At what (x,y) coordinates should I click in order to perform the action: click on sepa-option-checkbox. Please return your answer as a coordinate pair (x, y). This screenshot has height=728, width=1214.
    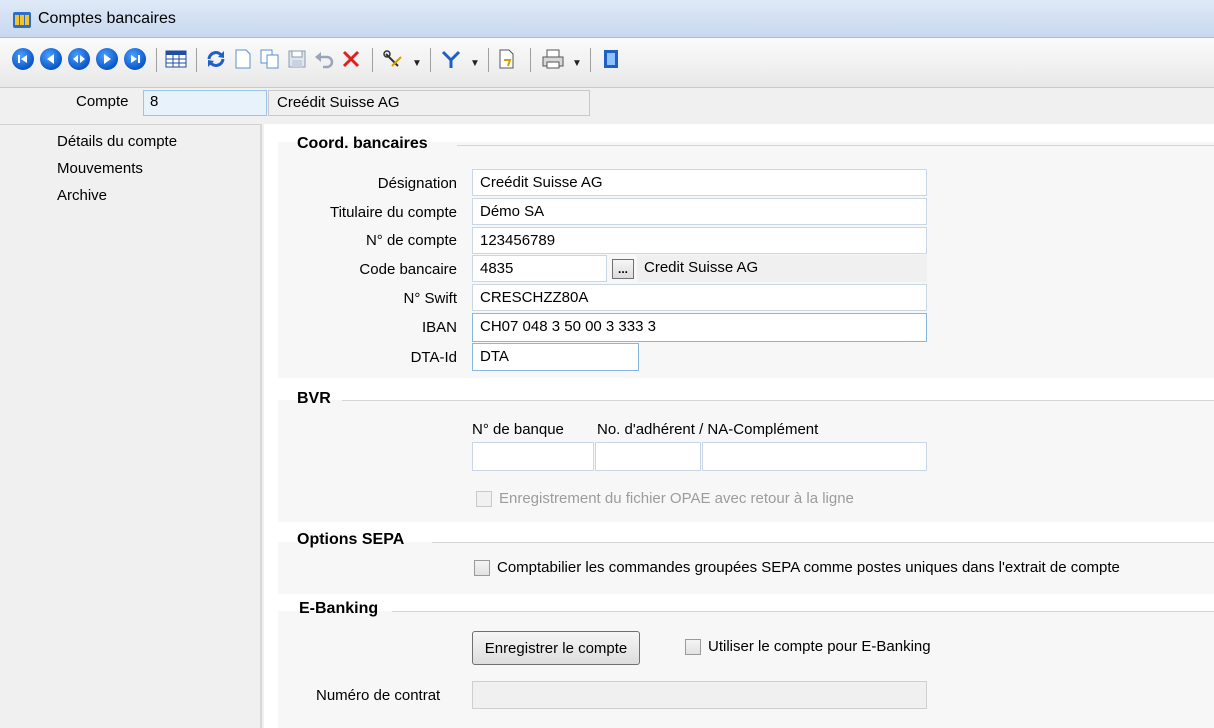
    Looking at the image, I should click on (482, 568).